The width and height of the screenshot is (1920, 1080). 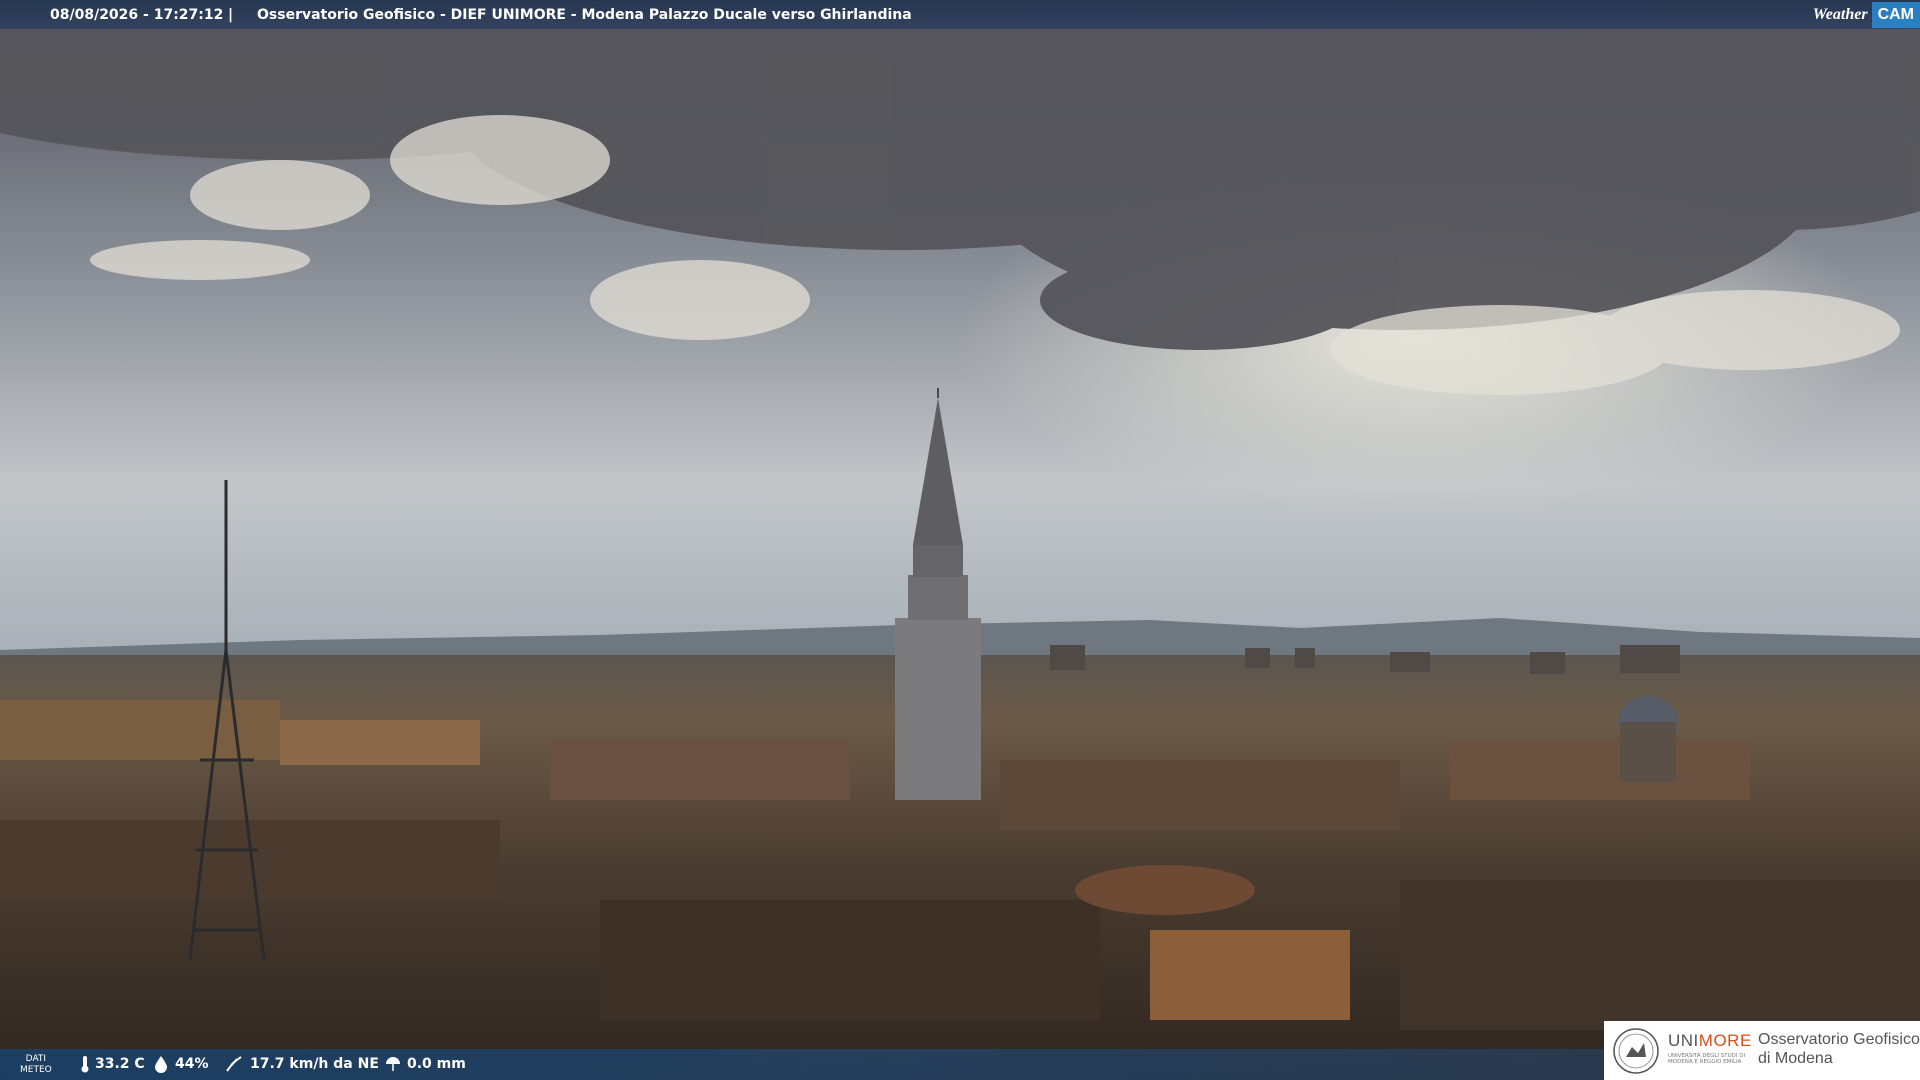 I want to click on dati-line2: METEO, so click(x=36, y=1070).